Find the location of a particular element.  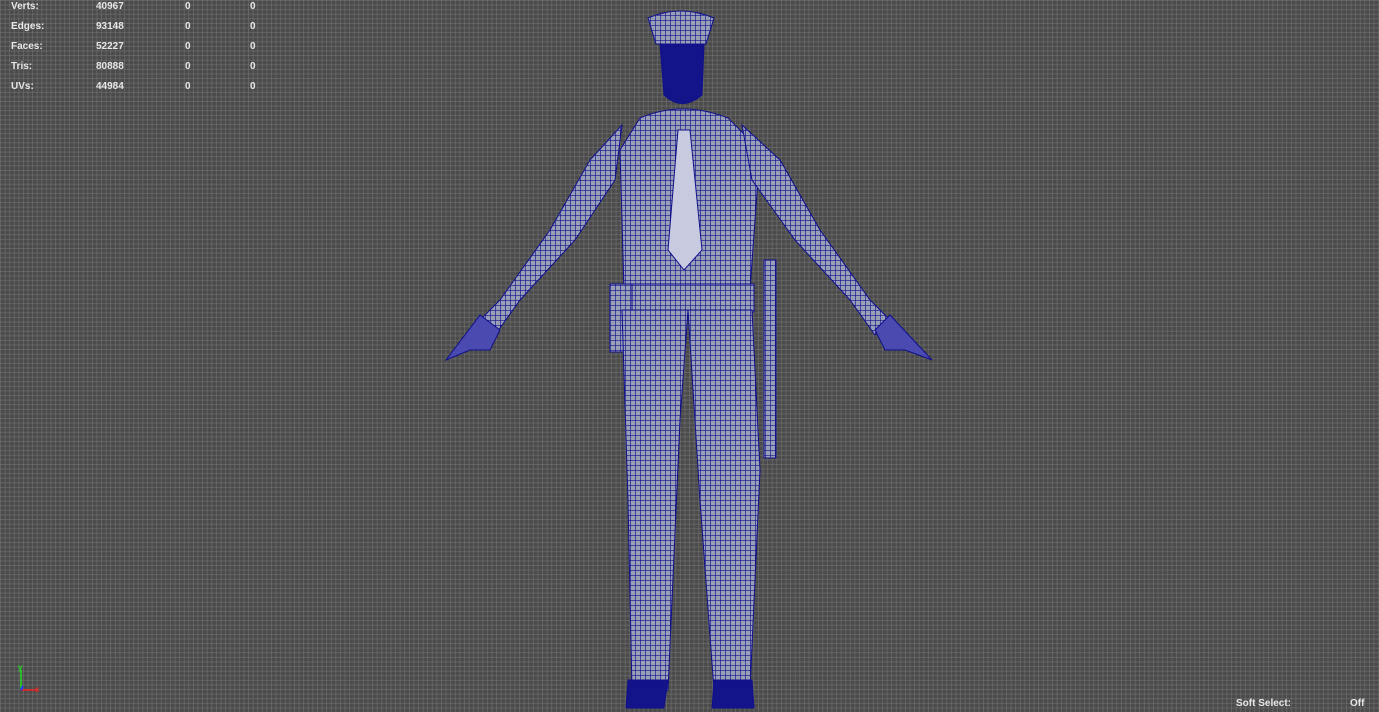

axis-gizmo-icon: y x is located at coordinates (29, 678).